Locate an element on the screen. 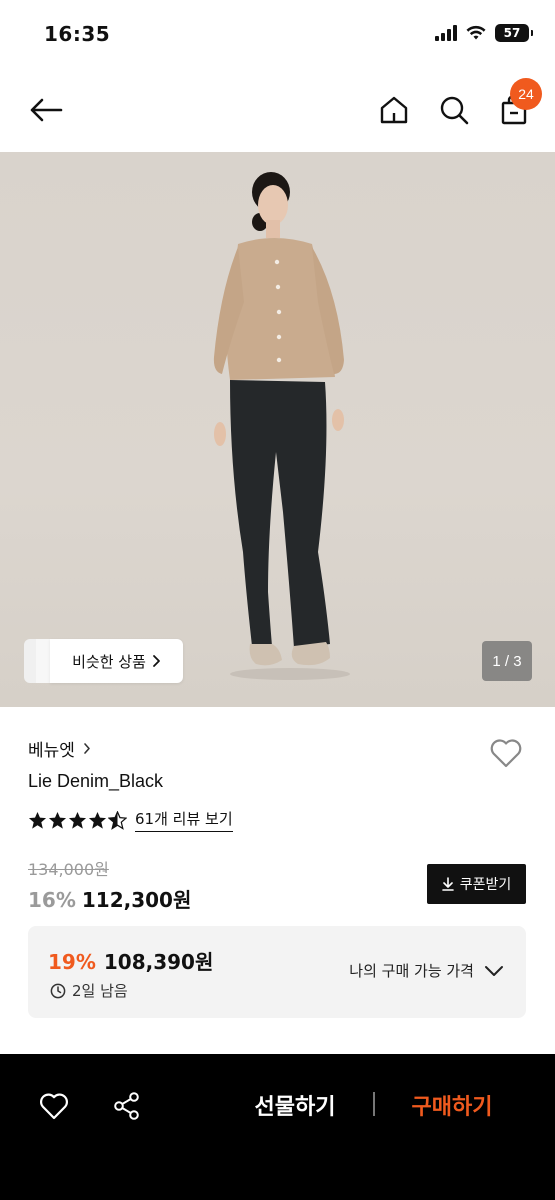 Image resolution: width=555 pixels, height=1200 pixels. coupon-download-button: 쿠폰받기 is located at coordinates (476, 884).